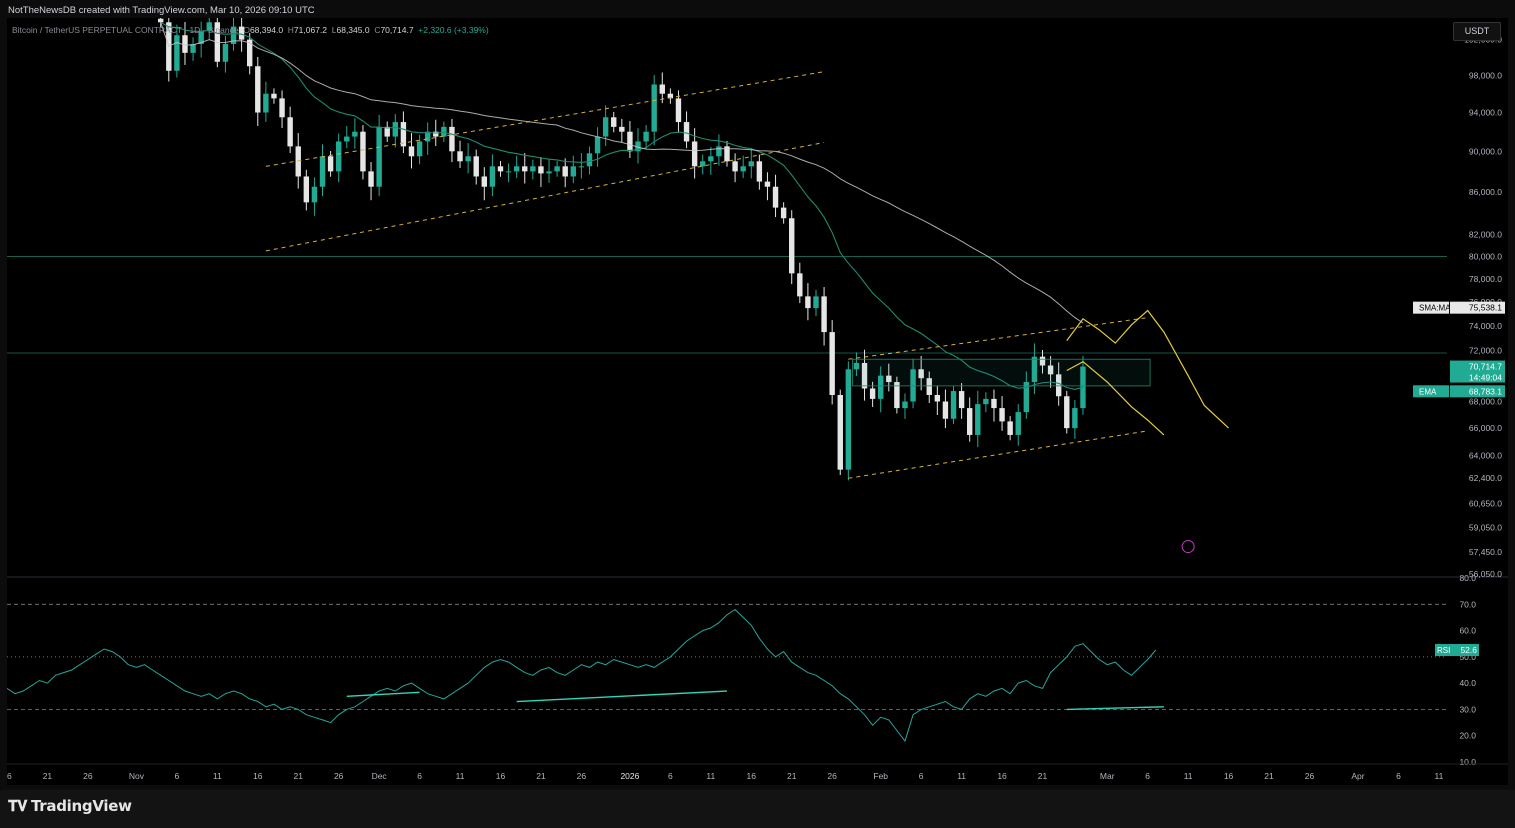 This screenshot has width=1515, height=828. Describe the element at coordinates (1485, 378) in the screenshot. I see `last-price-tag-countdown: 14:49:04` at that location.